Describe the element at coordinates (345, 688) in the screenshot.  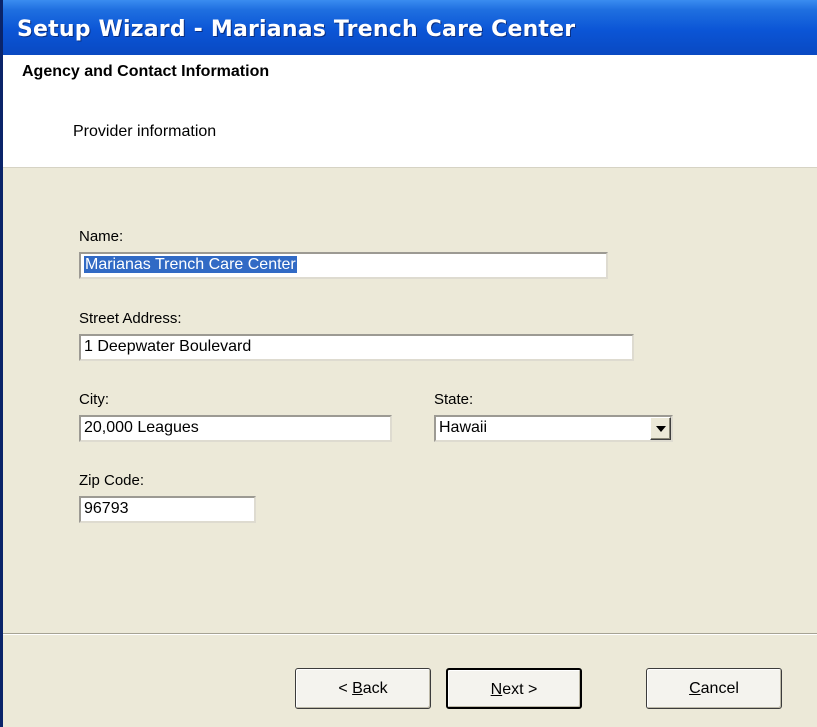
I see `back-button-prefix: <` at that location.